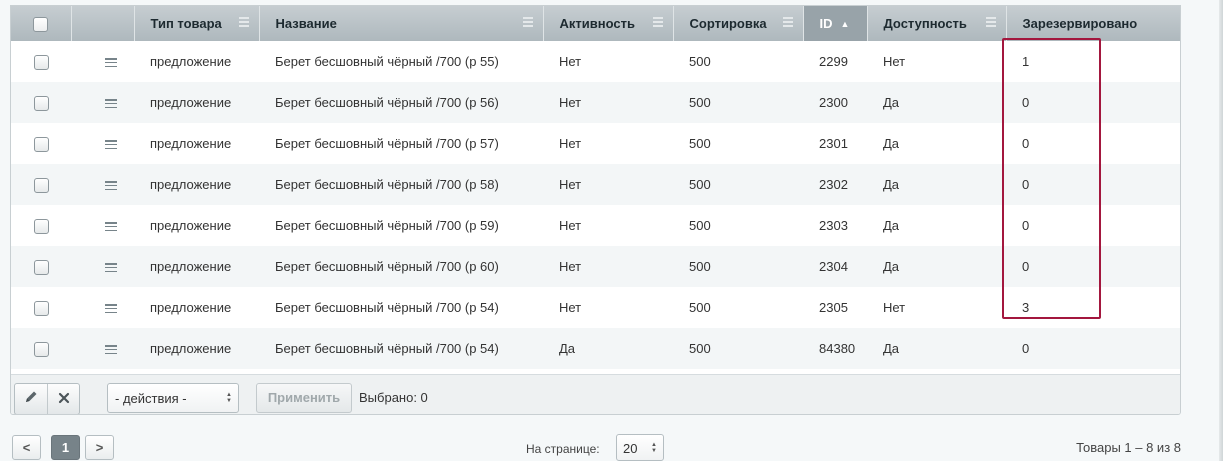 The height and width of the screenshot is (461, 1223). I want to click on column-header-activity: Активность, so click(608, 23).